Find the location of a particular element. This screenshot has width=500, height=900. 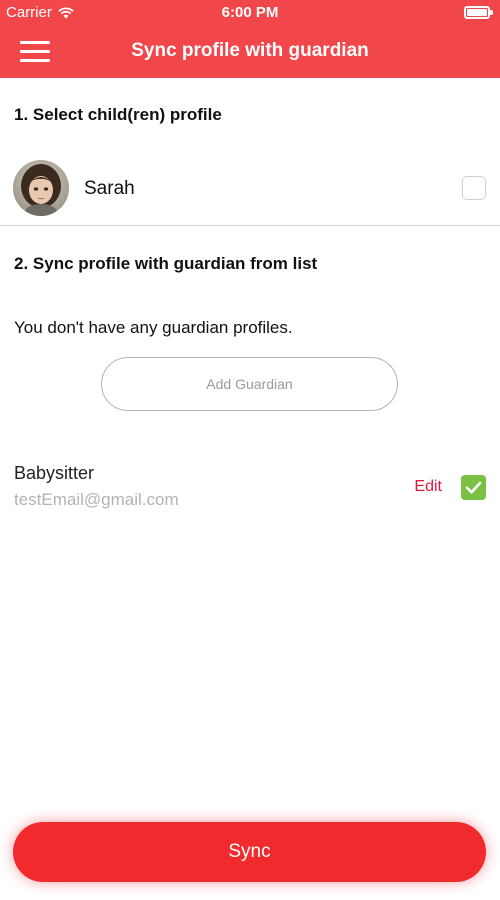

page-title: Sync profile with guardian is located at coordinates (250, 50).